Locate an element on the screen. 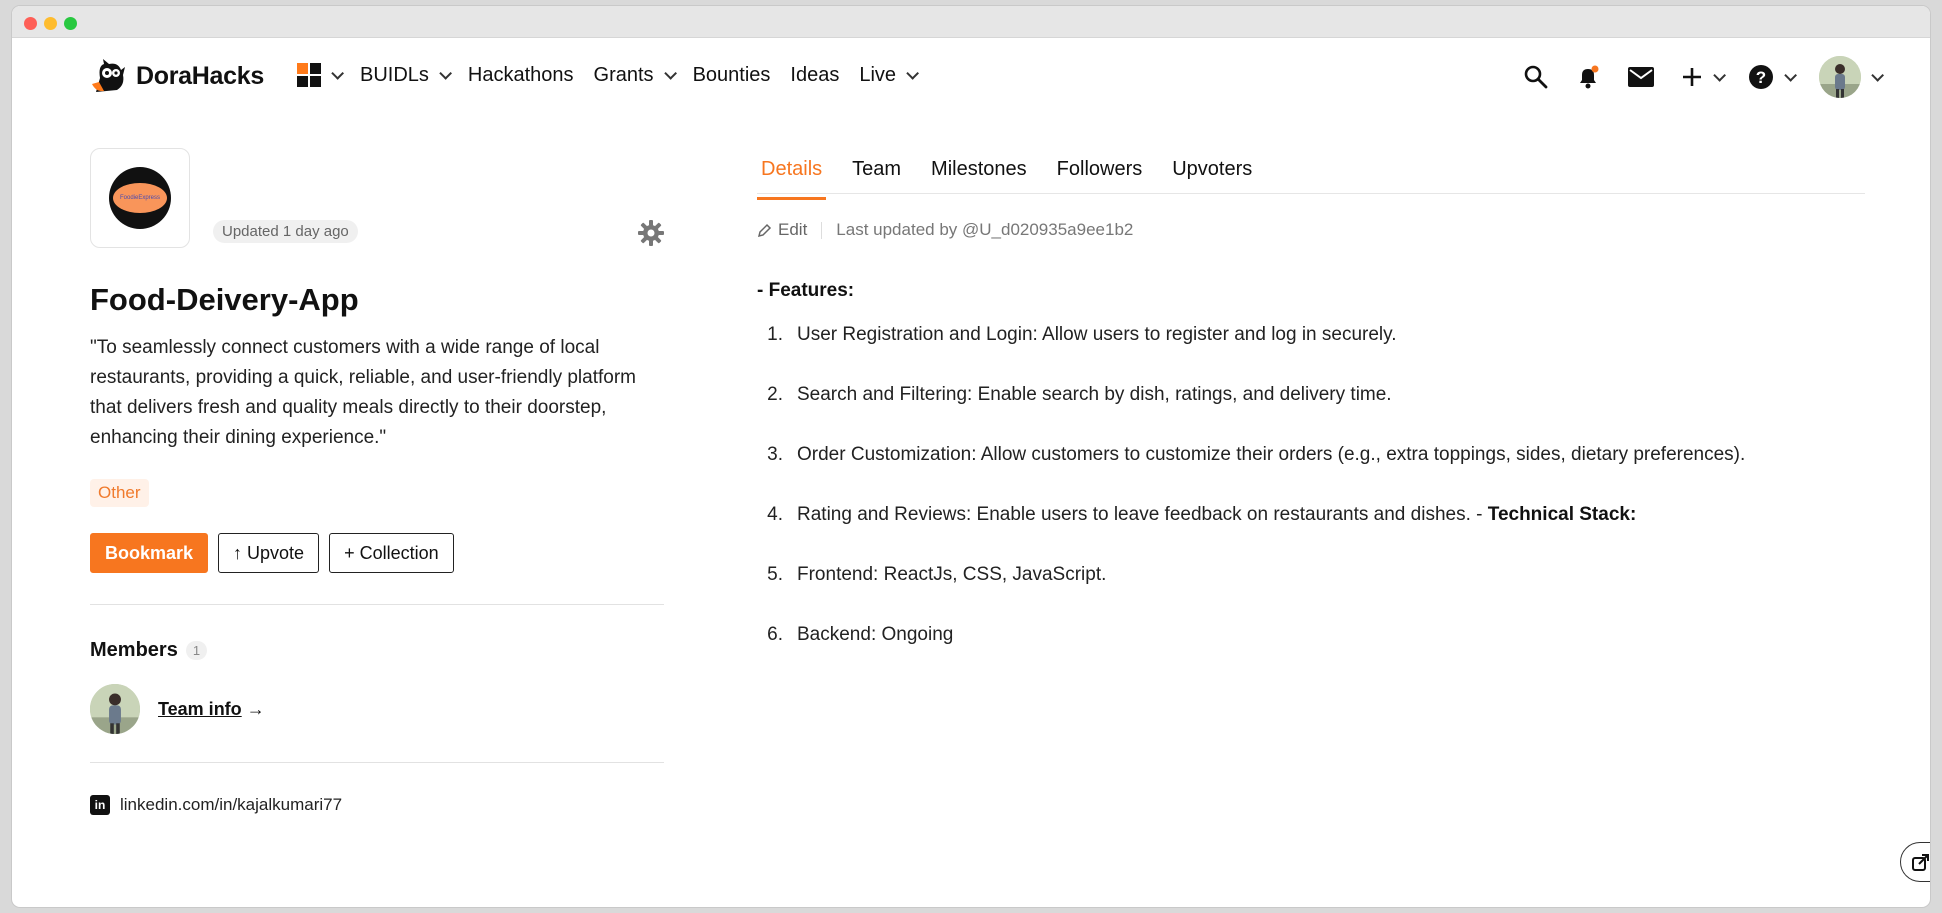 The image size is (1942, 913). project-title: Food-Deivery-App is located at coordinates (224, 299).